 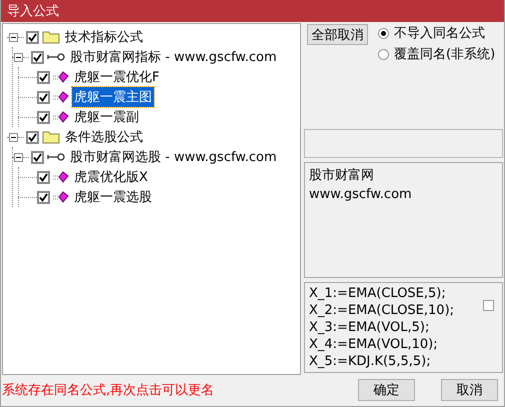 What do you see at coordinates (173, 57) in the screenshot?
I see `tree-item: 股市财富网指标 - www.gscfw.com` at bounding box center [173, 57].